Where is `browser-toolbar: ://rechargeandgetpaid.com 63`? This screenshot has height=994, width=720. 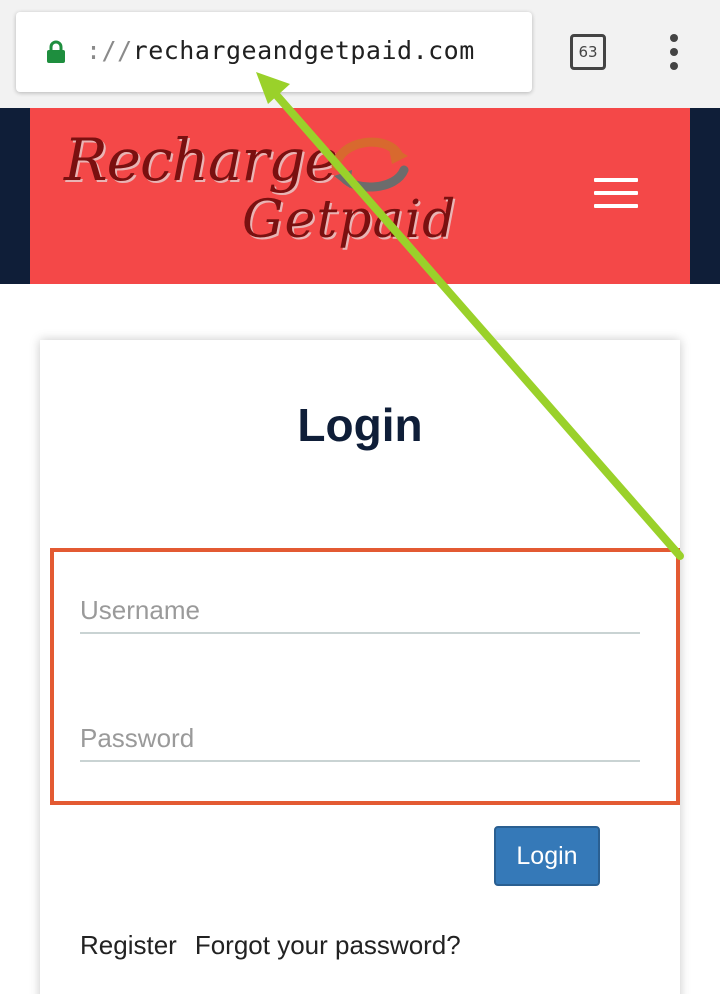
browser-toolbar: ://rechargeandgetpaid.com 63 is located at coordinates (360, 54).